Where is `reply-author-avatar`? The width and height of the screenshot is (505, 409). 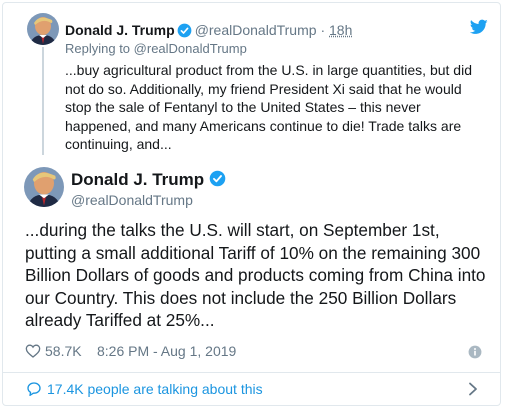
reply-author-avatar is located at coordinates (43, 29).